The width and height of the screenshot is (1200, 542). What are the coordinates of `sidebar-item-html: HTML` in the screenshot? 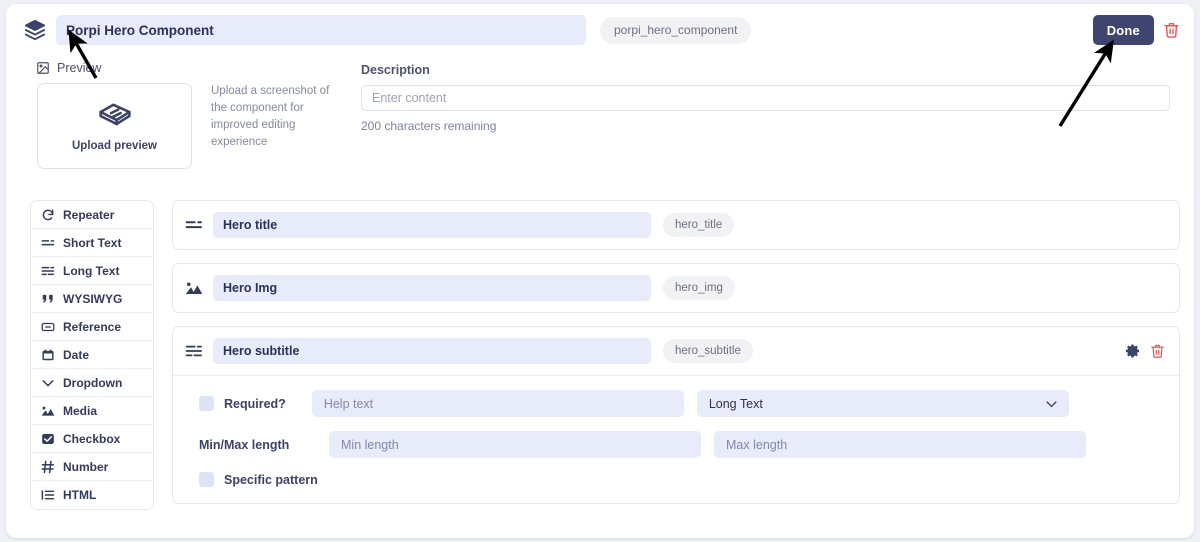 It's located at (92, 495).